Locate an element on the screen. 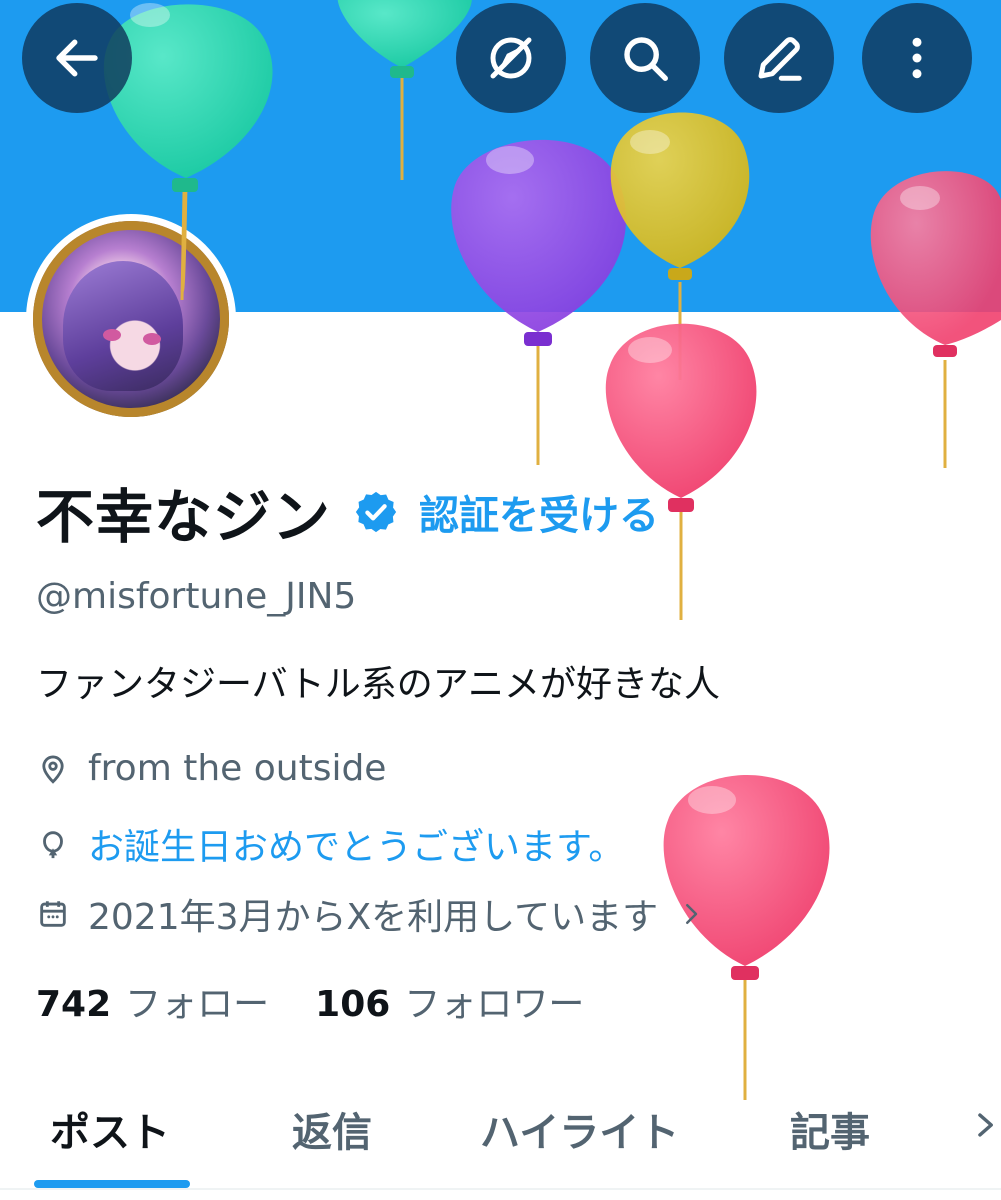 This screenshot has height=1200, width=1001. profile-bio: ファンタジーバトル系のアニメが好きな人 is located at coordinates (378, 684).